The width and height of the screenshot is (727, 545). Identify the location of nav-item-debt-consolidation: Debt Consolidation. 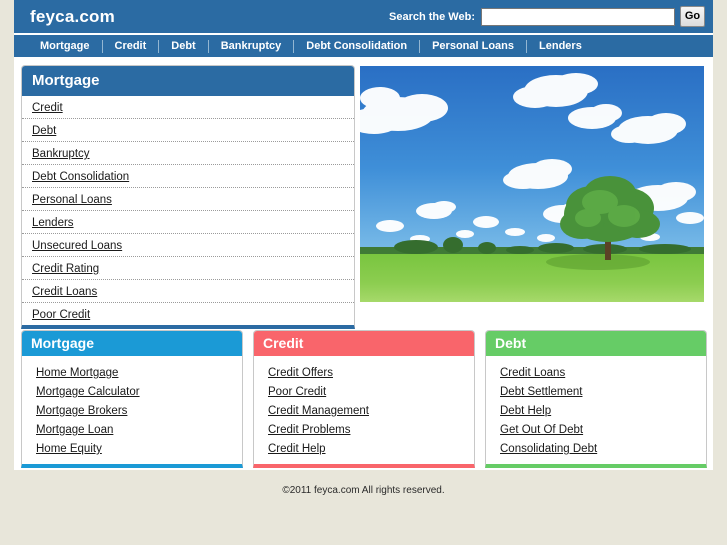
(356, 46).